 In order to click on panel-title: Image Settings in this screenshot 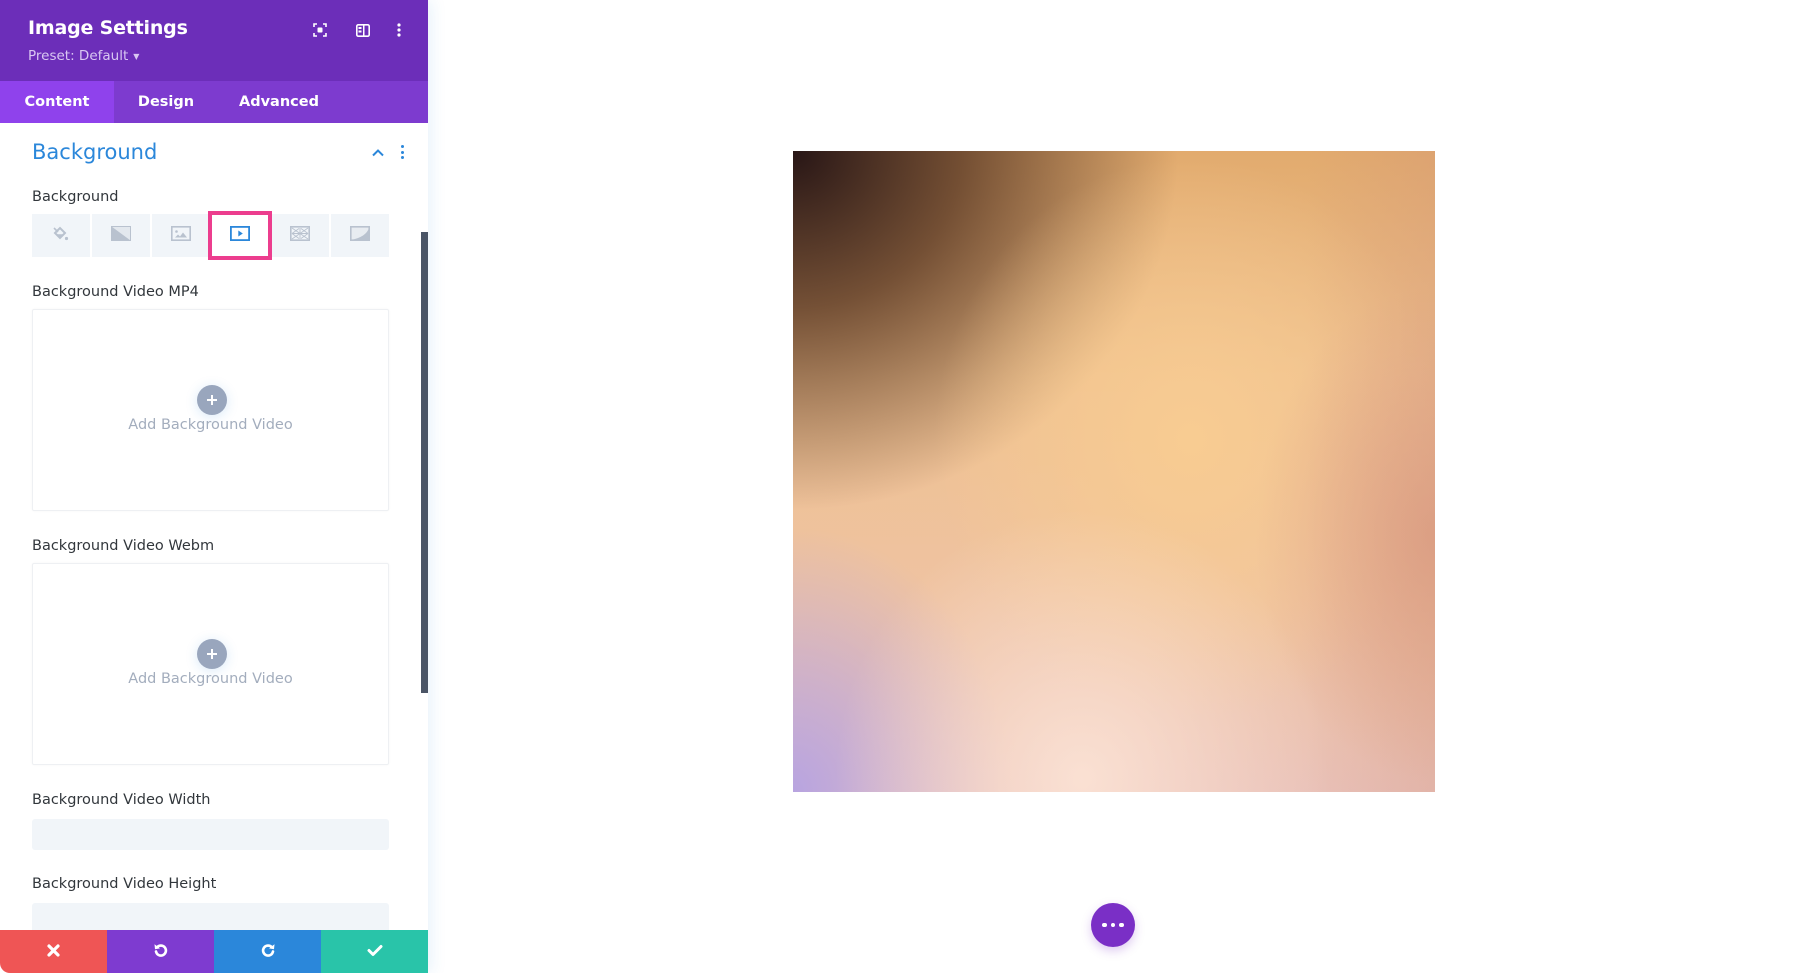, I will do `click(108, 28)`.